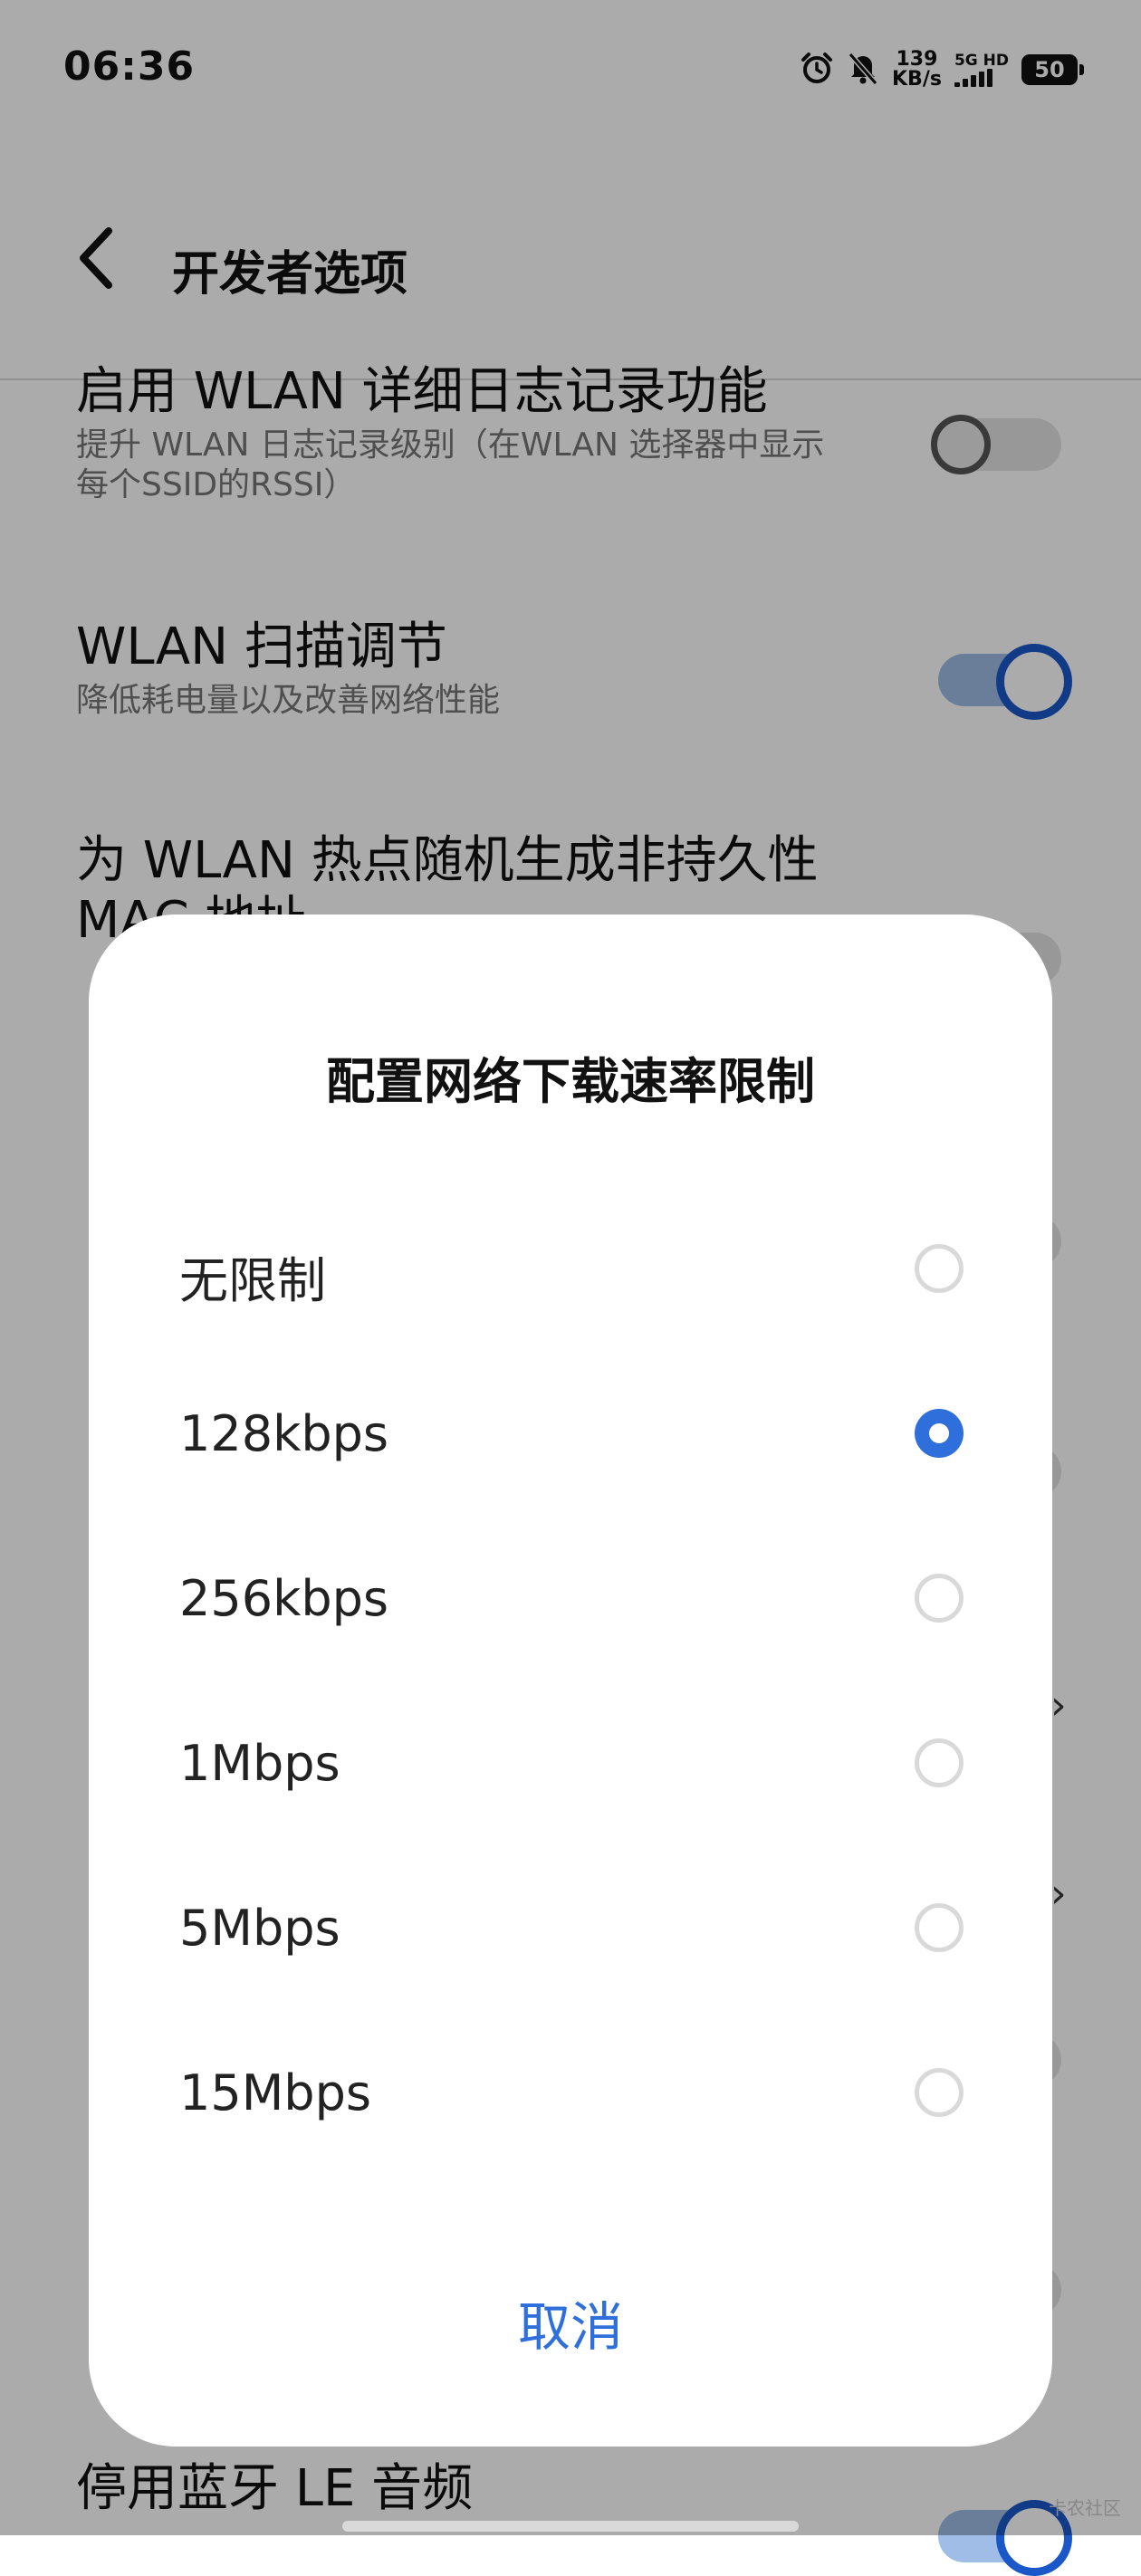 The width and height of the screenshot is (1141, 2576). Describe the element at coordinates (570, 2098) in the screenshot. I see `option-15mbps: 15Mbps` at that location.